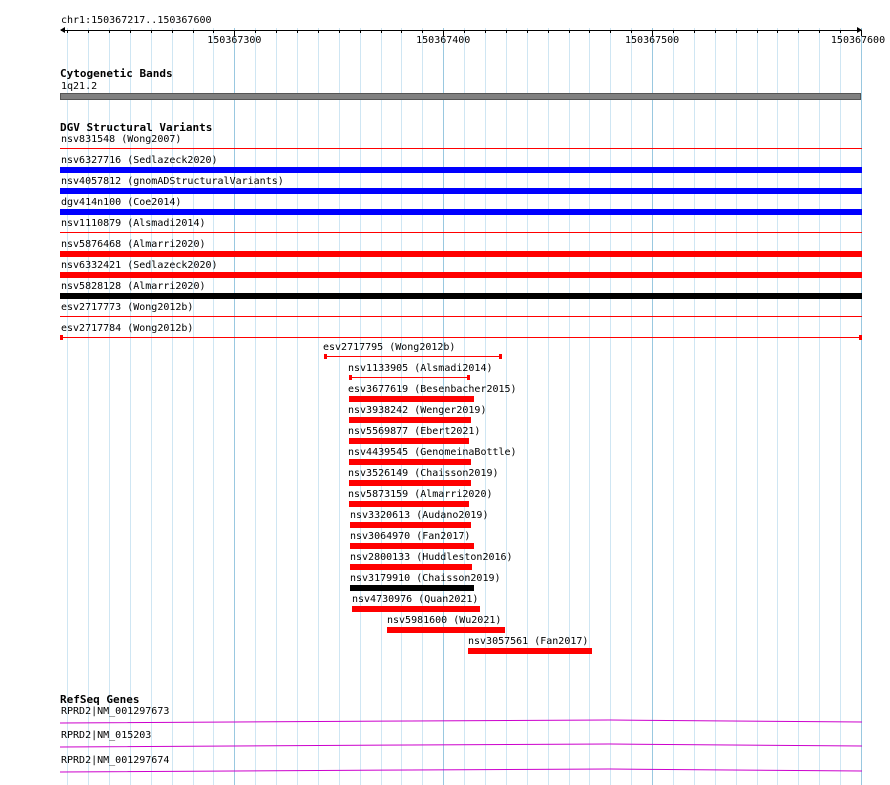  What do you see at coordinates (115, 711) in the screenshot?
I see `gene-label: RPRD2|NM_001297673` at bounding box center [115, 711].